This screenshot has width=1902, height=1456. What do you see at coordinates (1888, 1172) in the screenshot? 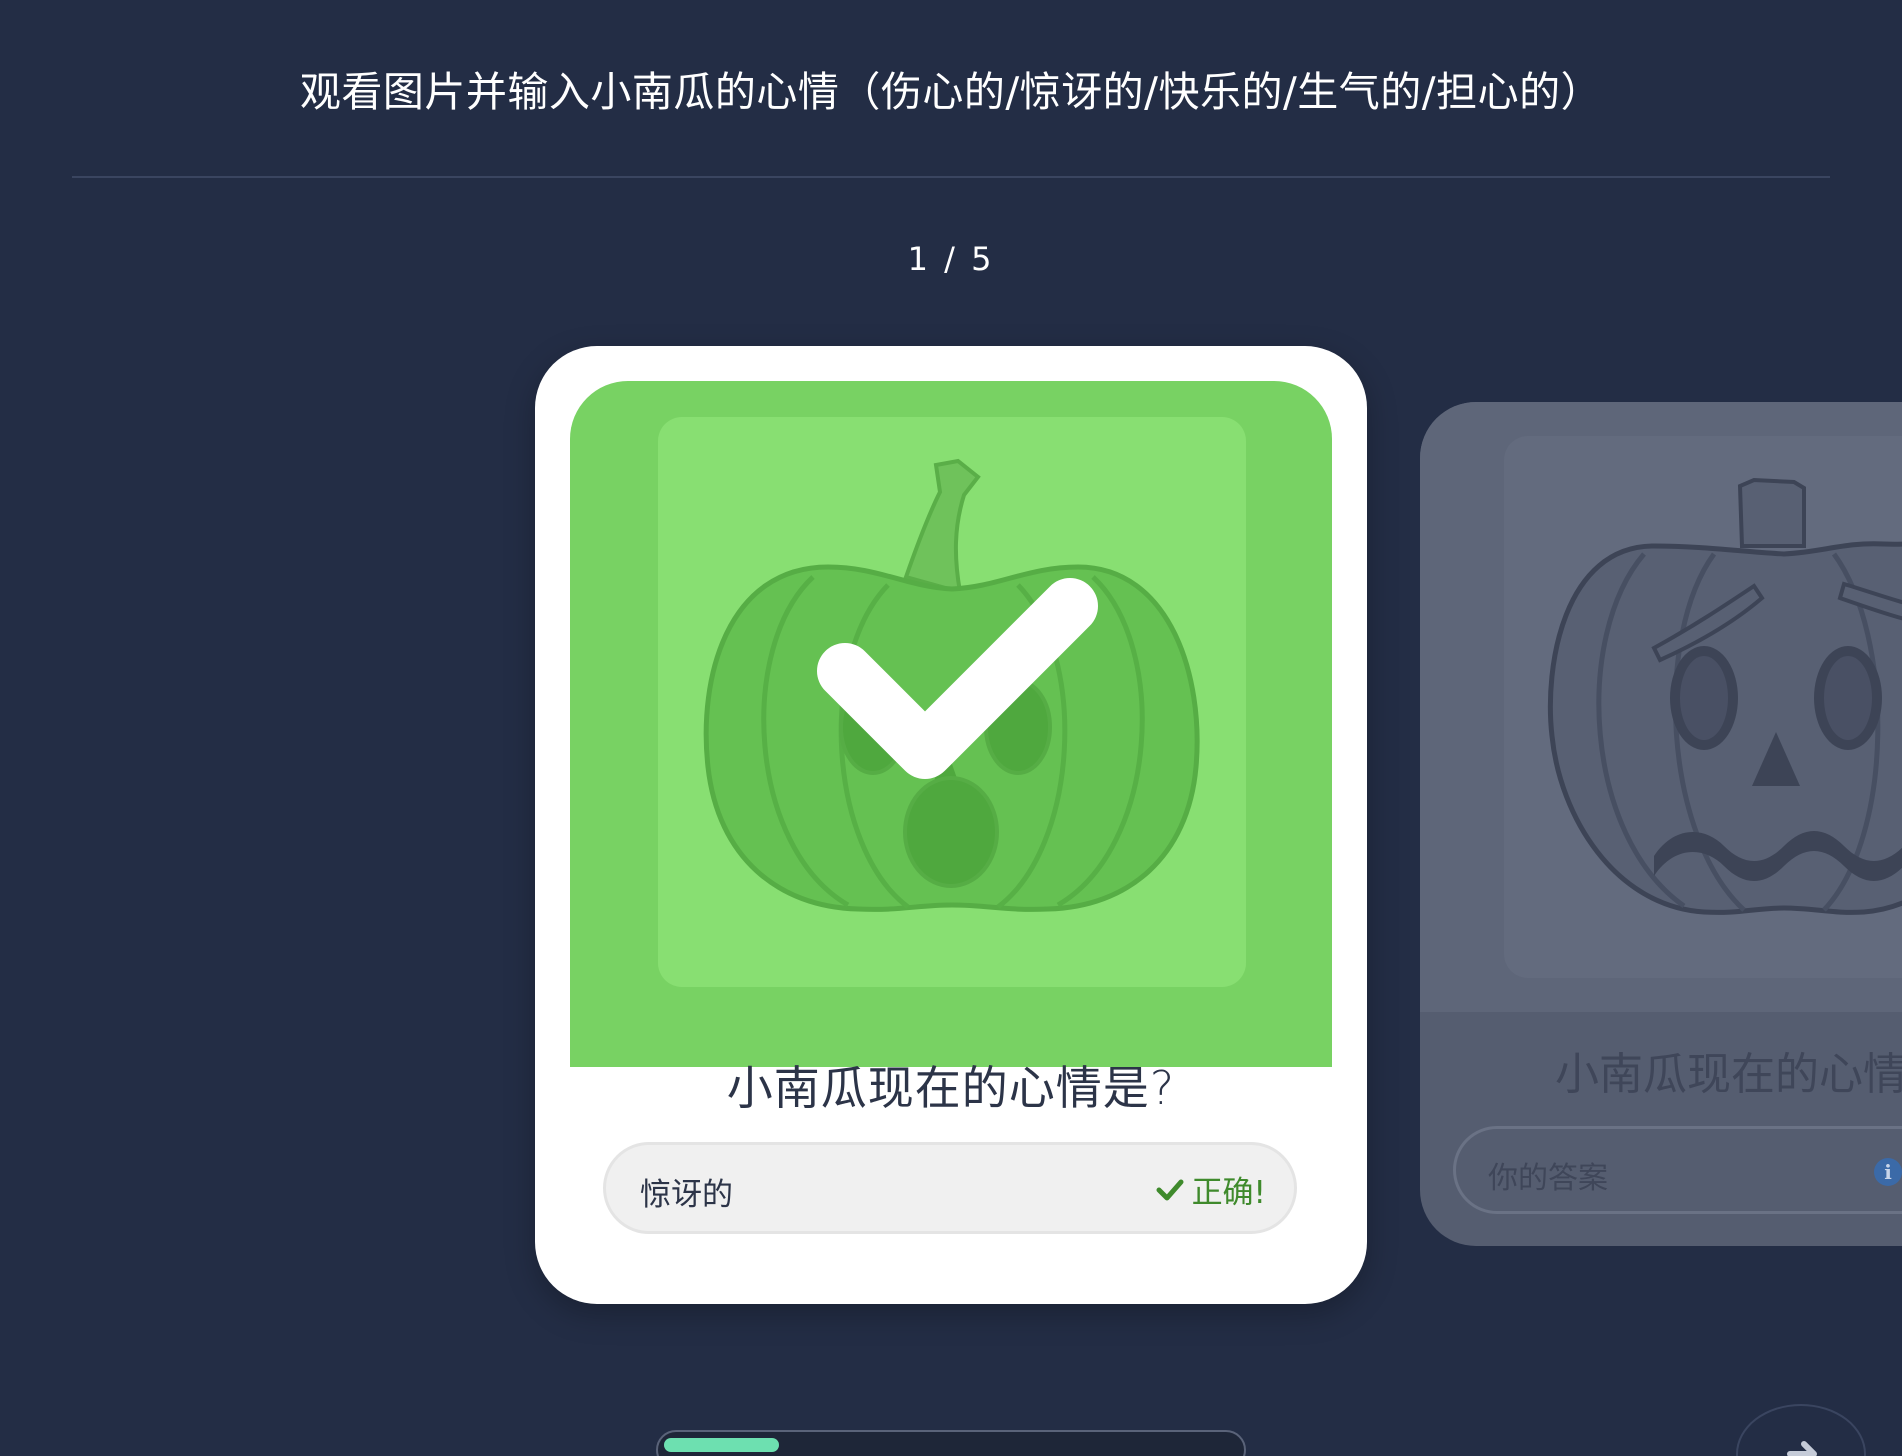
I see `info-icon: i` at bounding box center [1888, 1172].